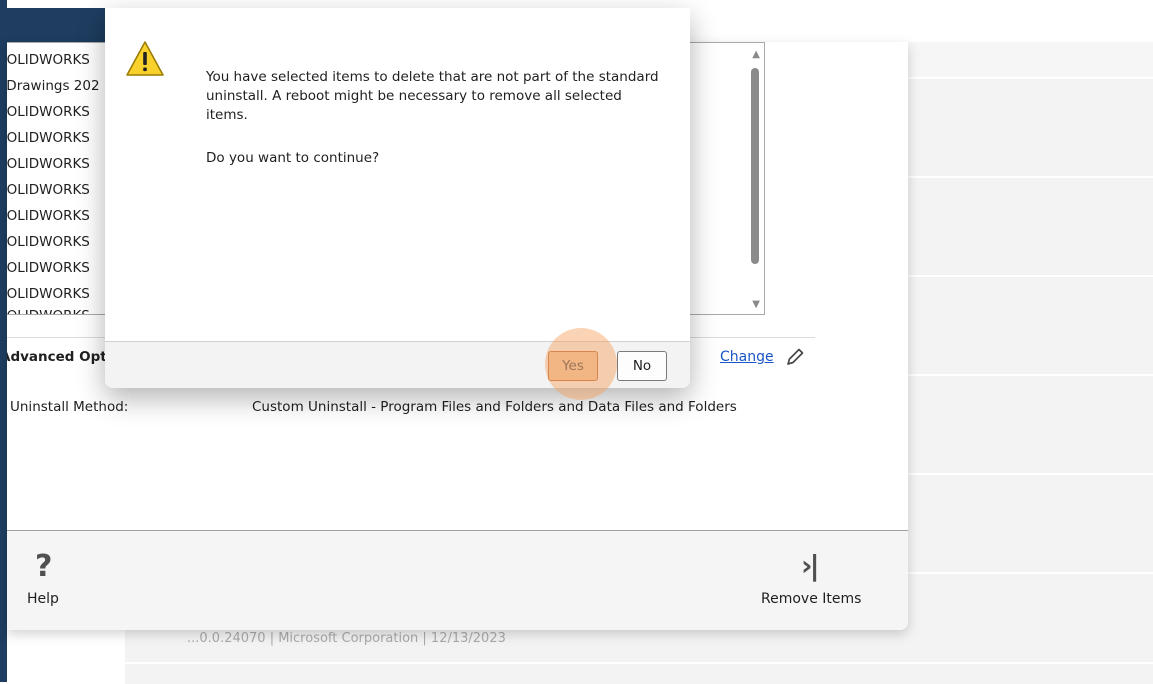 This screenshot has height=684, width=1153. Describe the element at coordinates (145, 58) in the screenshot. I see `warning-icon` at that location.